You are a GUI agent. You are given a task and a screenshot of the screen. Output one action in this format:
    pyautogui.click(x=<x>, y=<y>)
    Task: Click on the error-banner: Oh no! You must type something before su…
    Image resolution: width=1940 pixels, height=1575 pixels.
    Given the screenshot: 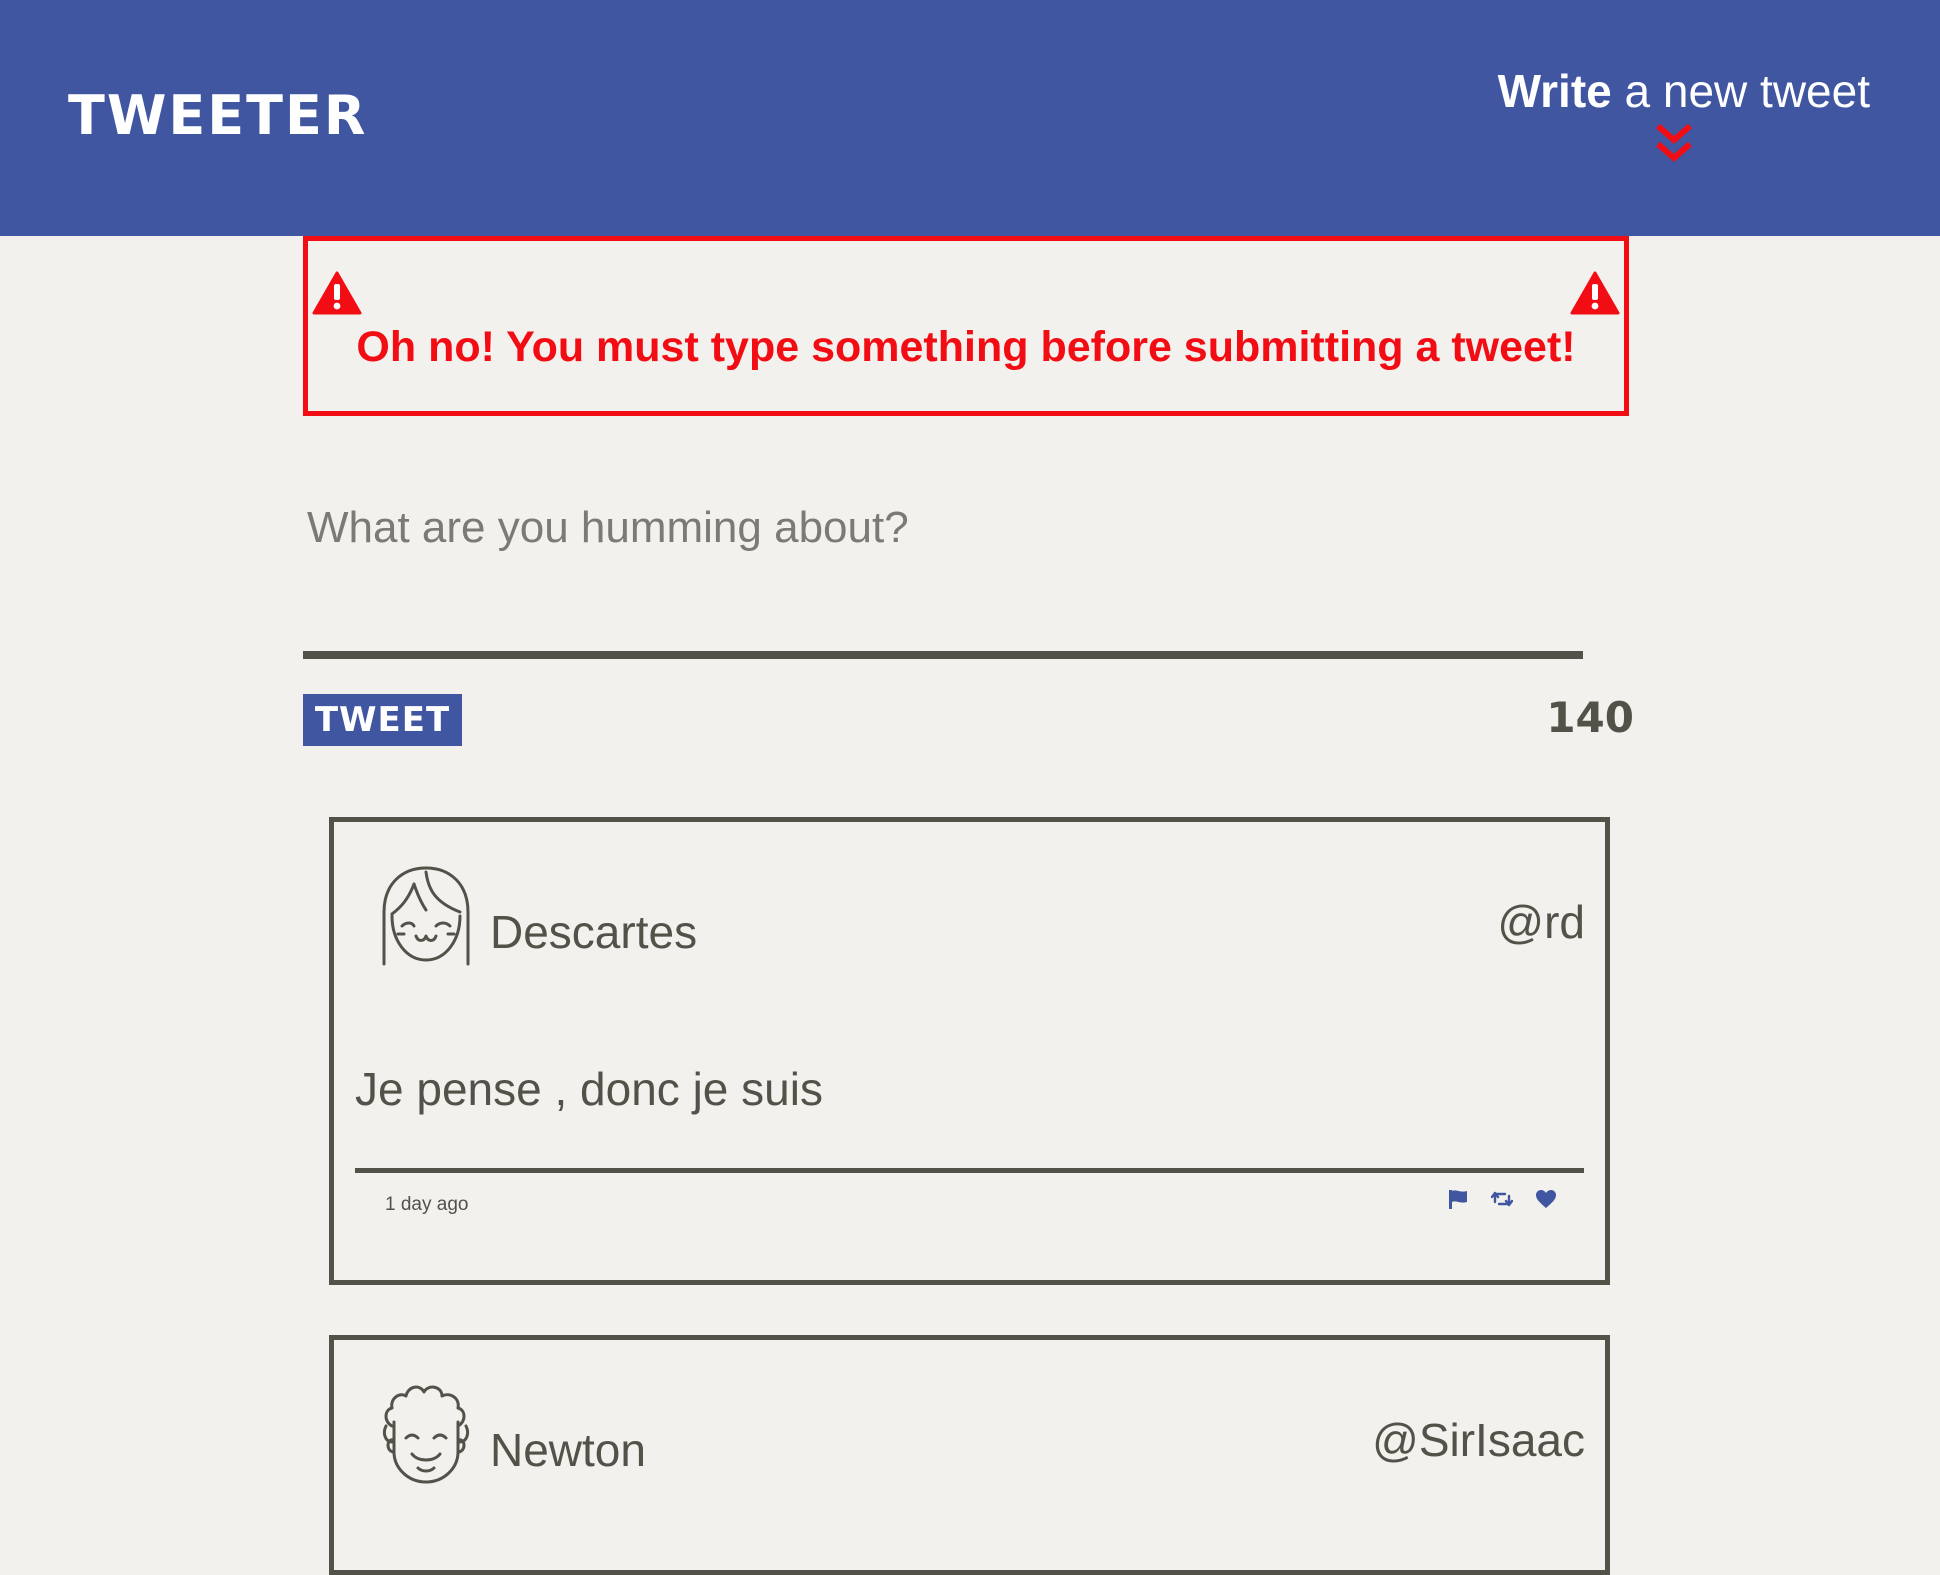 What is the action you would take?
    pyautogui.click(x=966, y=326)
    